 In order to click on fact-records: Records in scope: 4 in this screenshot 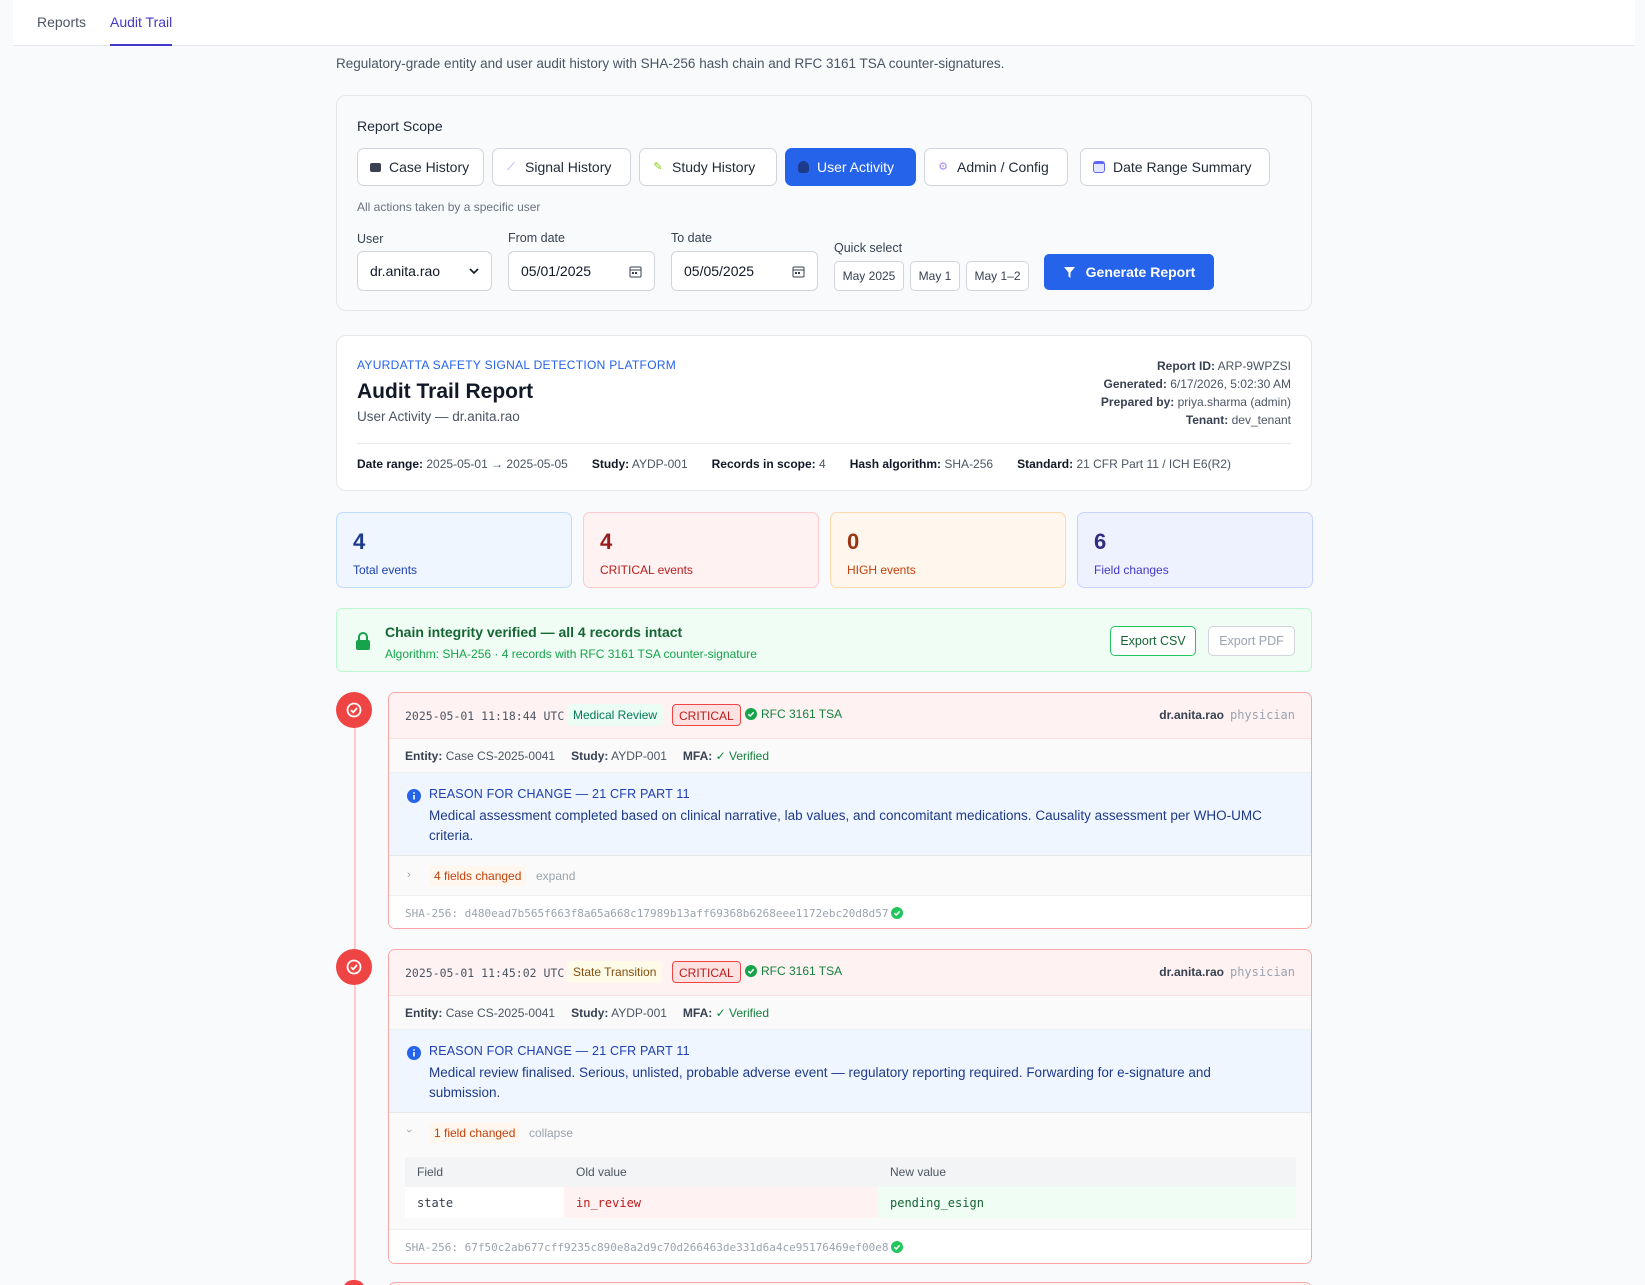, I will do `click(768, 464)`.